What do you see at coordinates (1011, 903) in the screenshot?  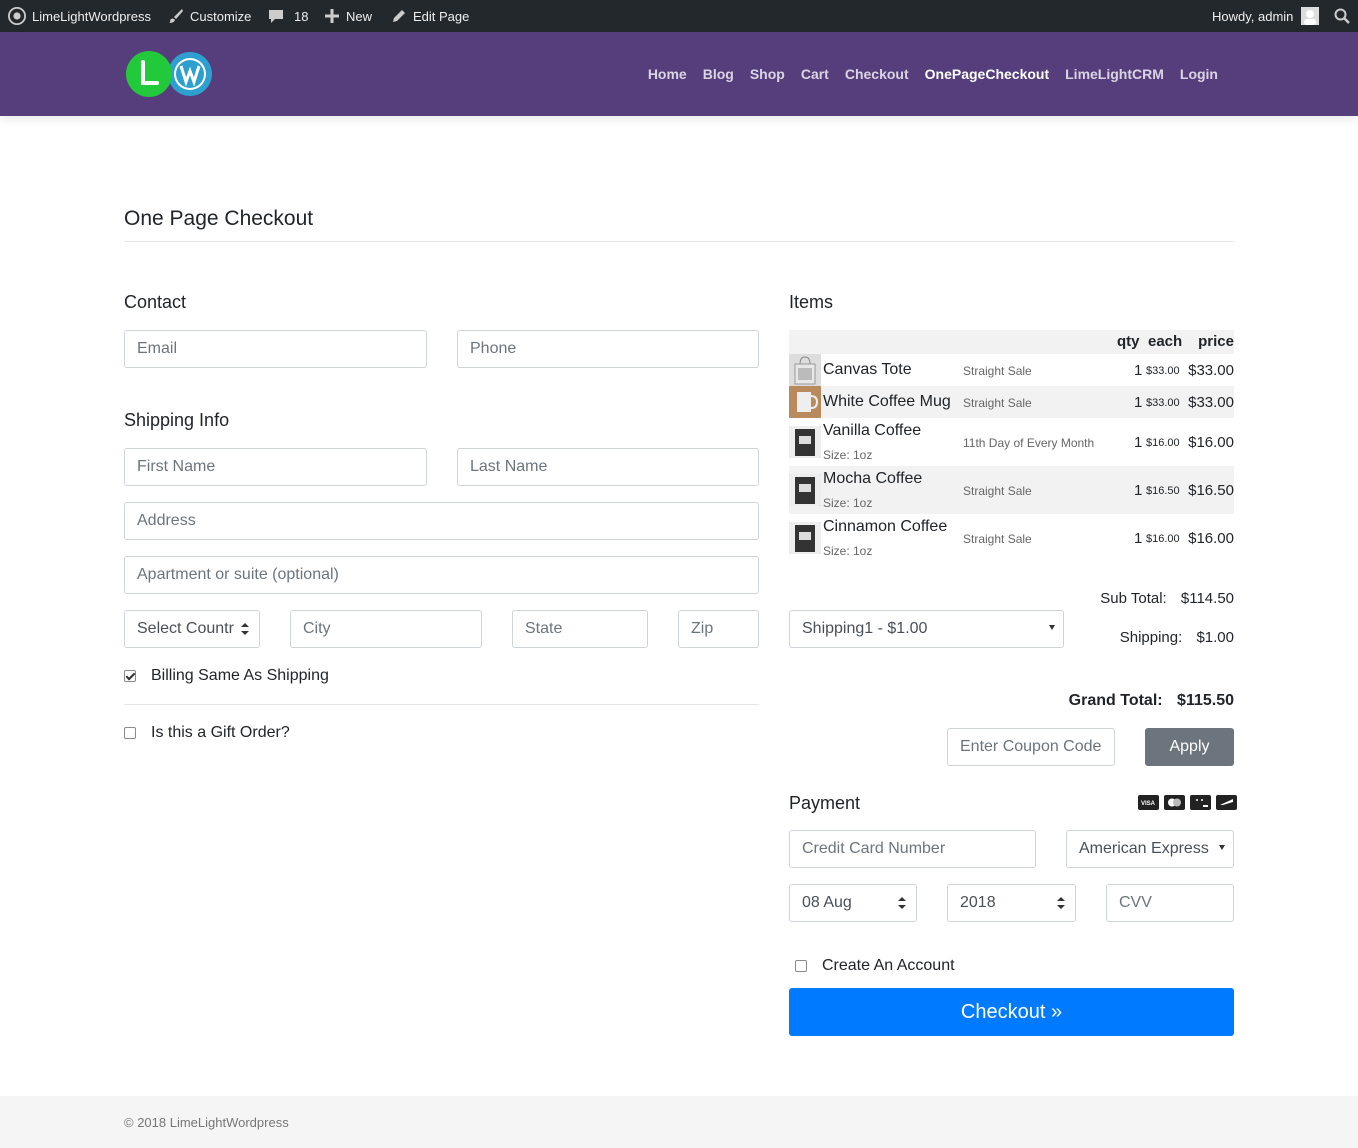 I see `expiry-year-select: 2018` at bounding box center [1011, 903].